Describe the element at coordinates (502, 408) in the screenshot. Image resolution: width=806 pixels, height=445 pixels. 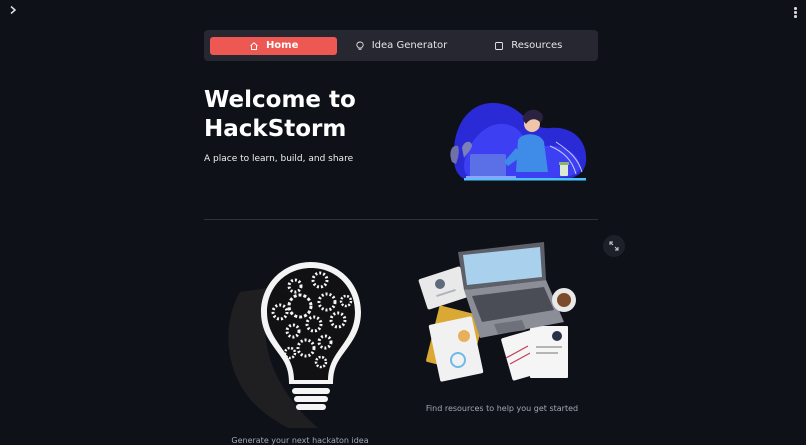
I see `resources-caption: Find resources to help you get started` at that location.